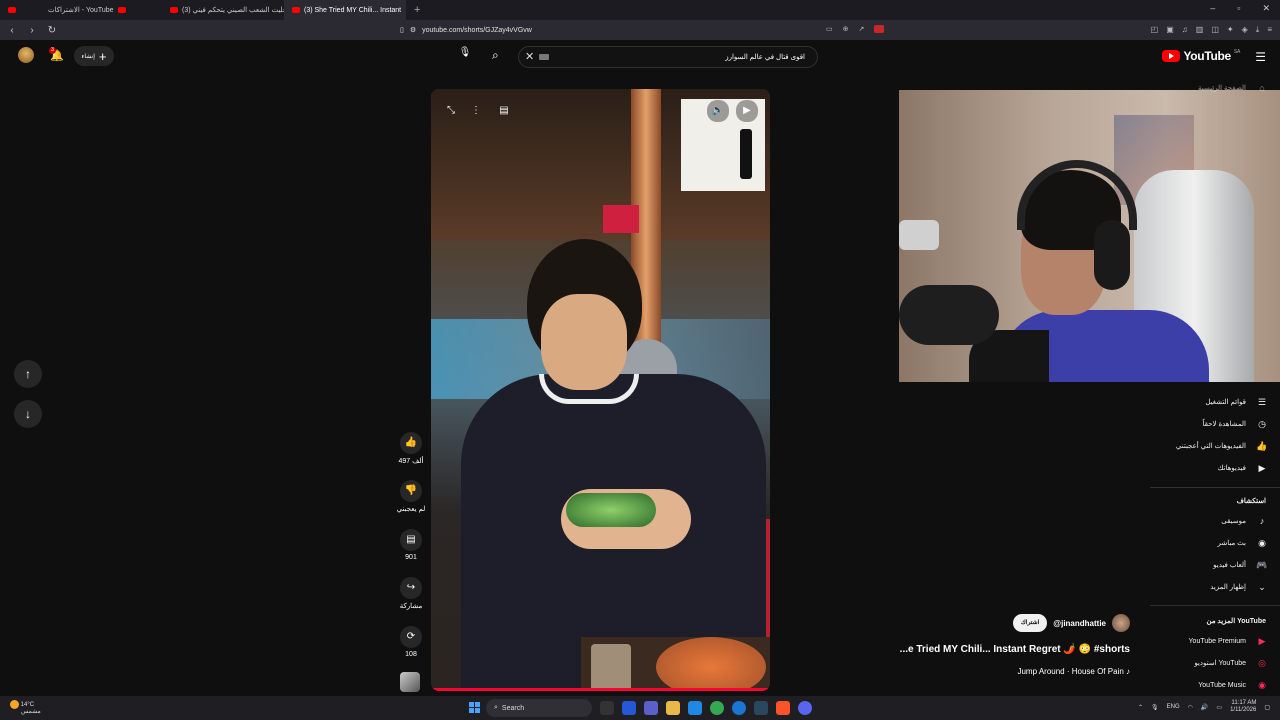 This screenshot has width=1280, height=720. What do you see at coordinates (718, 111) in the screenshot?
I see `volume-icon: 🔈` at bounding box center [718, 111].